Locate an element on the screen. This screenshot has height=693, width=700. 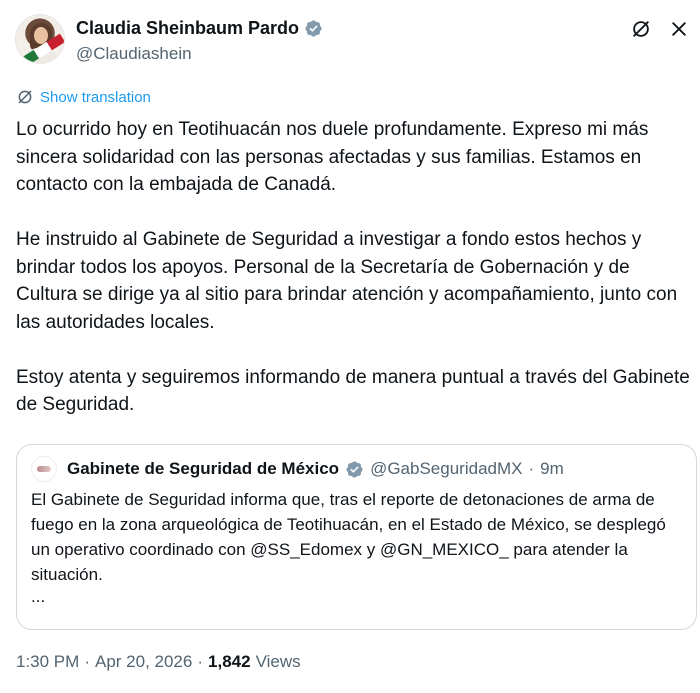
translate-icon is located at coordinates (25, 97).